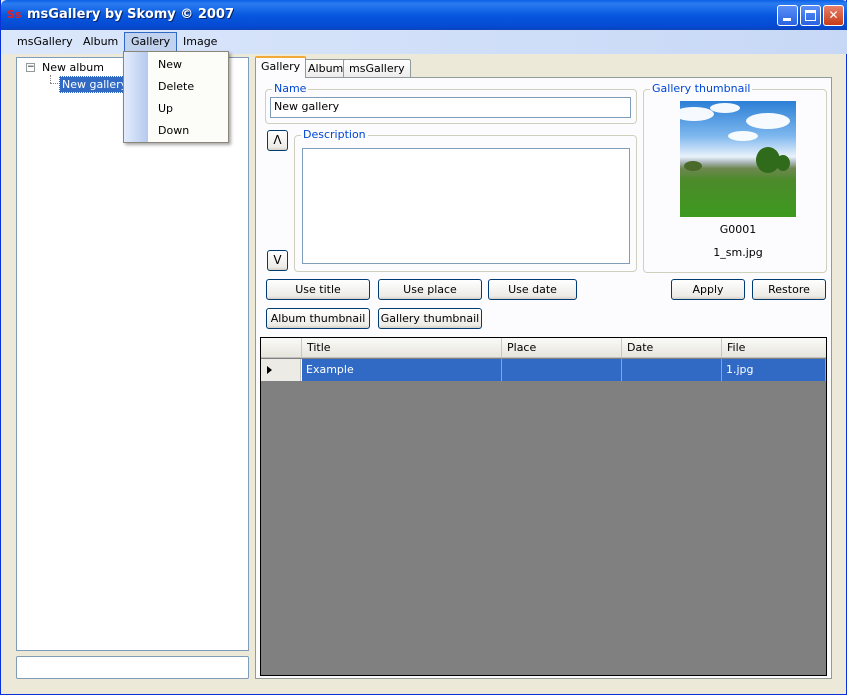 This screenshot has height=695, width=847. Describe the element at coordinates (30, 67) in the screenshot. I see `tree-collapse-icon: −` at that location.